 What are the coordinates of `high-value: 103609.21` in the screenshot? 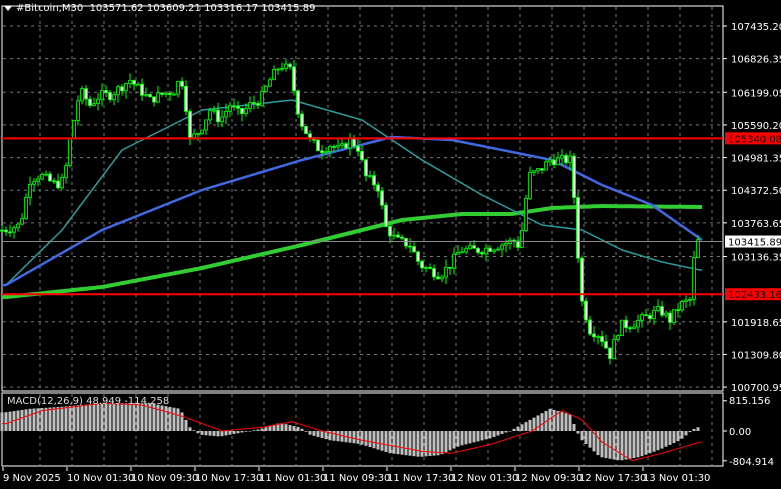 It's located at (173, 8).